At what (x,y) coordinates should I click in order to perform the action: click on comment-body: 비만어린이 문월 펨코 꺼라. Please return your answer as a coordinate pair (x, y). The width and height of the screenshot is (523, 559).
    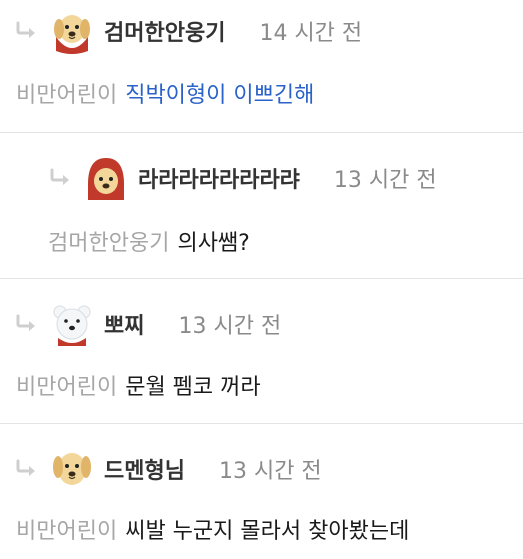
    Looking at the image, I should click on (138, 385).